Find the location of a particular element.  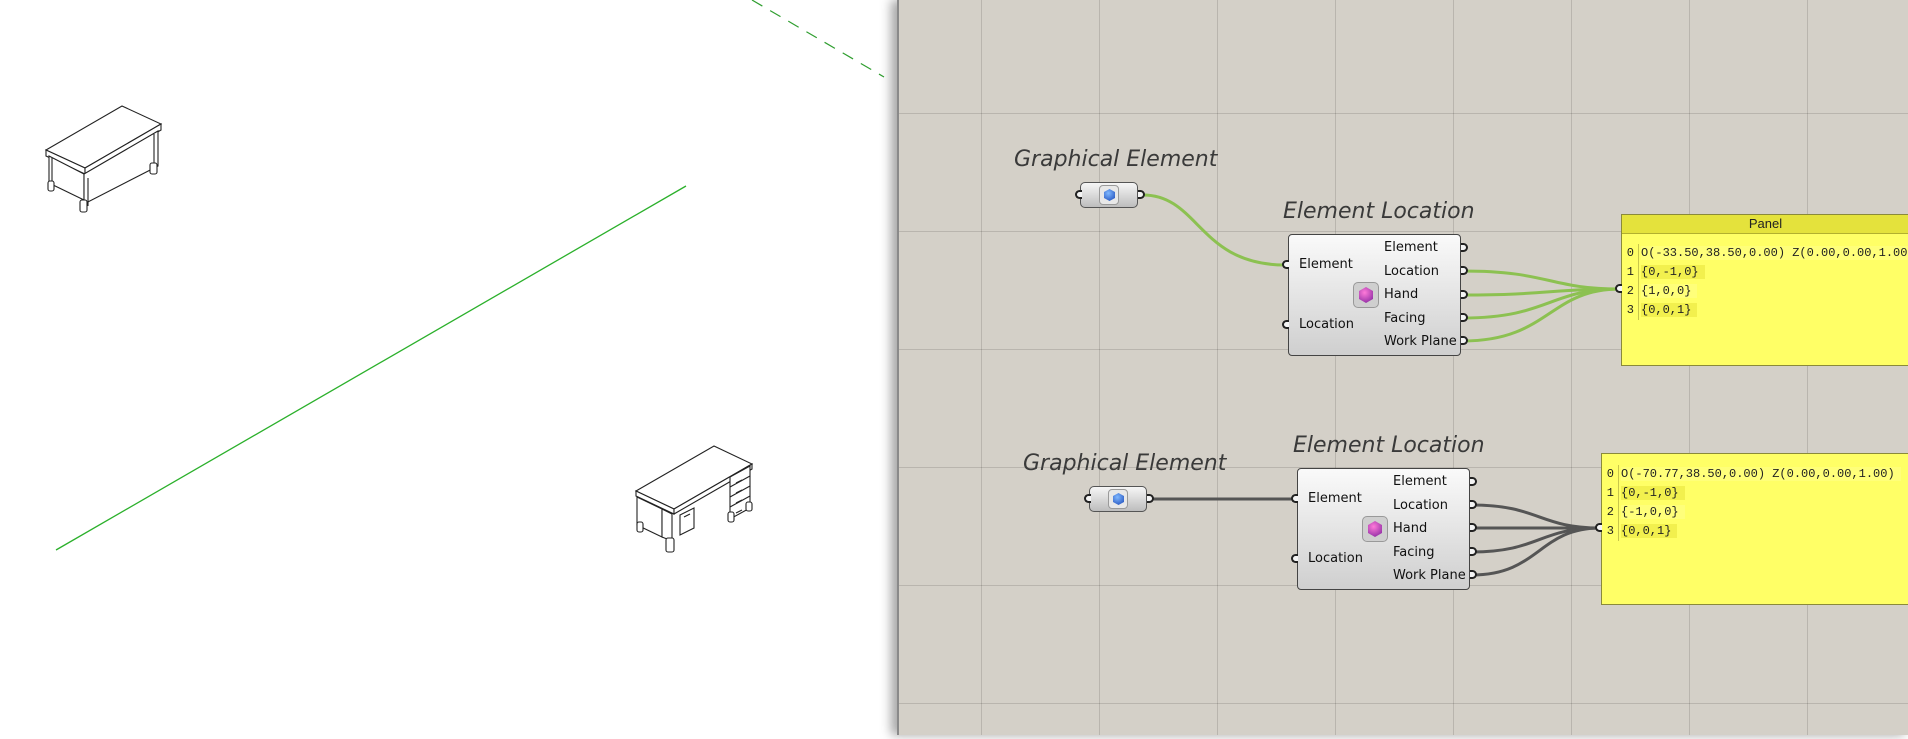

wire-layer is located at coordinates (1381, 385).